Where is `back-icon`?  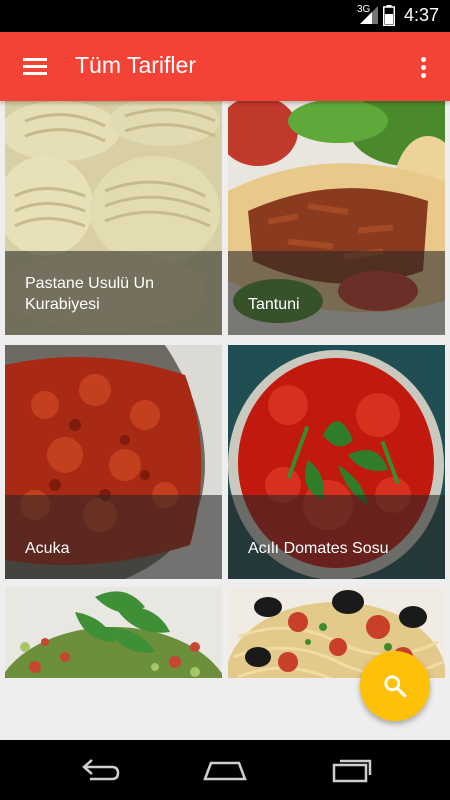
back-icon is located at coordinates (101, 770).